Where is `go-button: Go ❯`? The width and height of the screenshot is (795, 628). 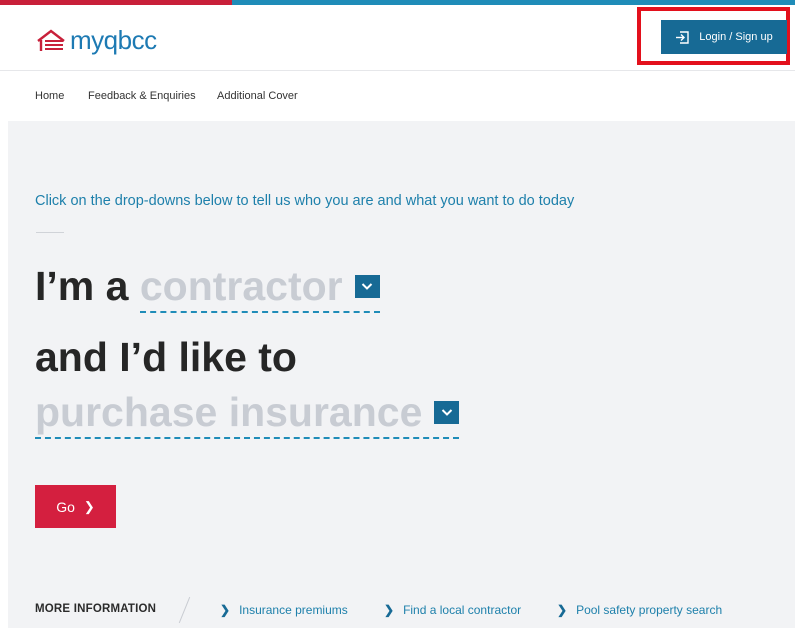 go-button: Go ❯ is located at coordinates (75, 506).